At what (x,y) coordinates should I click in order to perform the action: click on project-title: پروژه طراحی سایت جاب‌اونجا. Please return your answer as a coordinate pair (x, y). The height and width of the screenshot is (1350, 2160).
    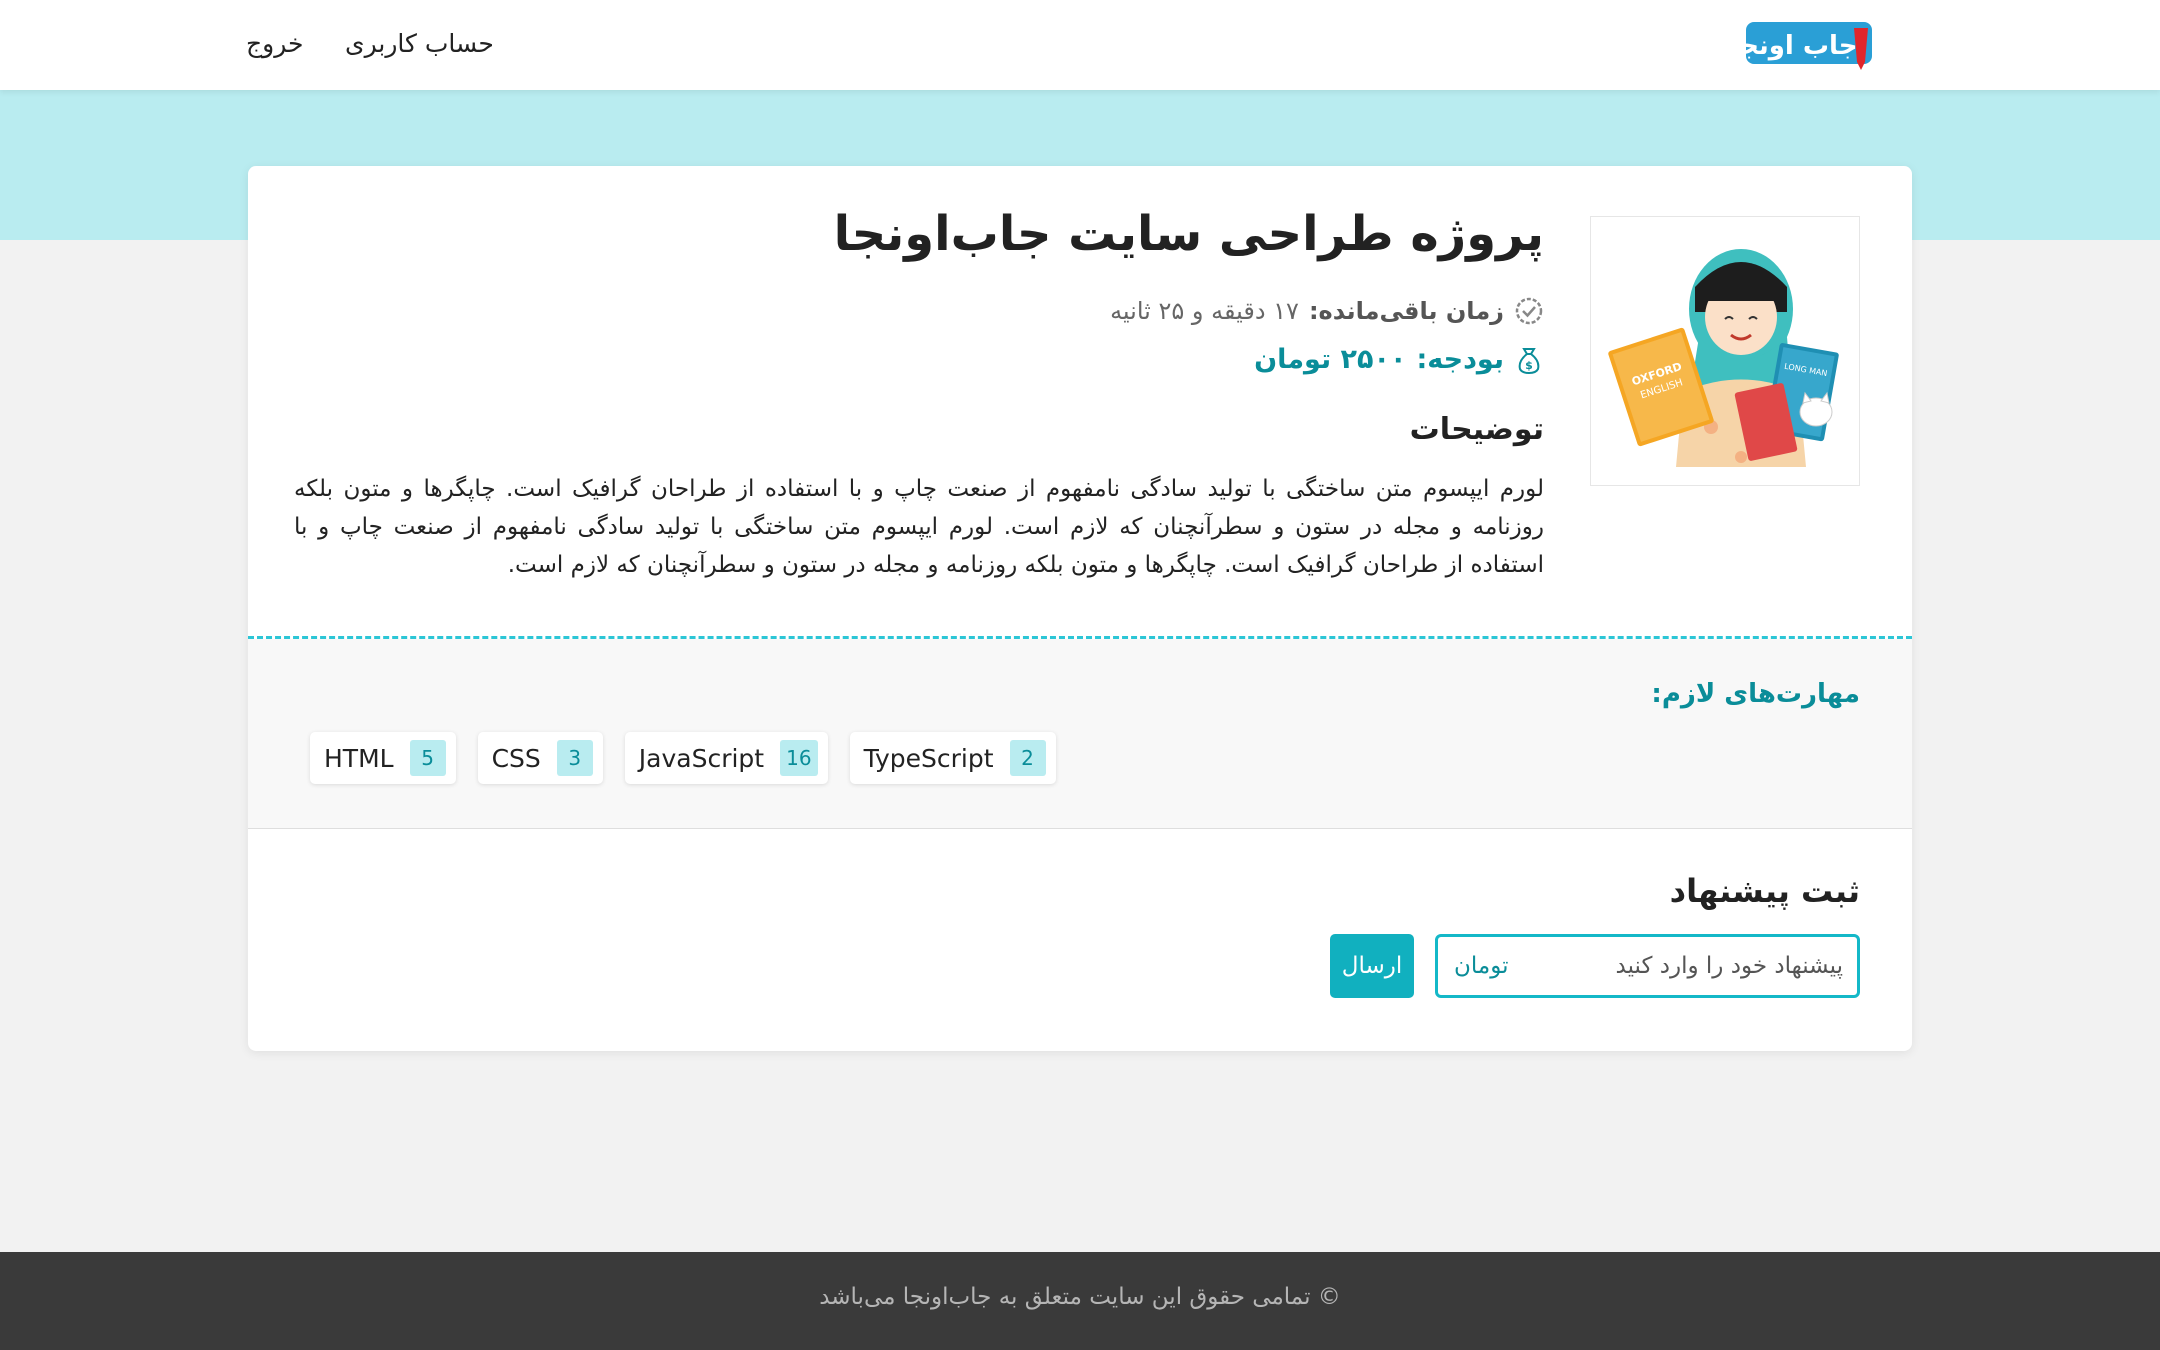
    Looking at the image, I should click on (1188, 234).